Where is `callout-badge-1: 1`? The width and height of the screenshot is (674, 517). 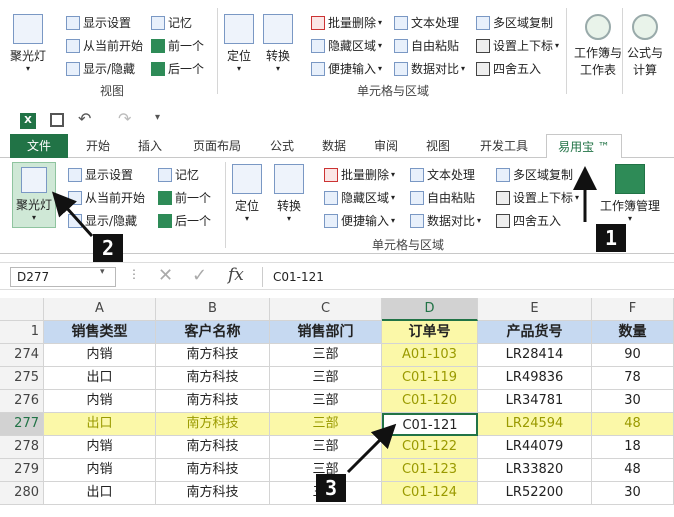 callout-badge-1: 1 is located at coordinates (611, 238).